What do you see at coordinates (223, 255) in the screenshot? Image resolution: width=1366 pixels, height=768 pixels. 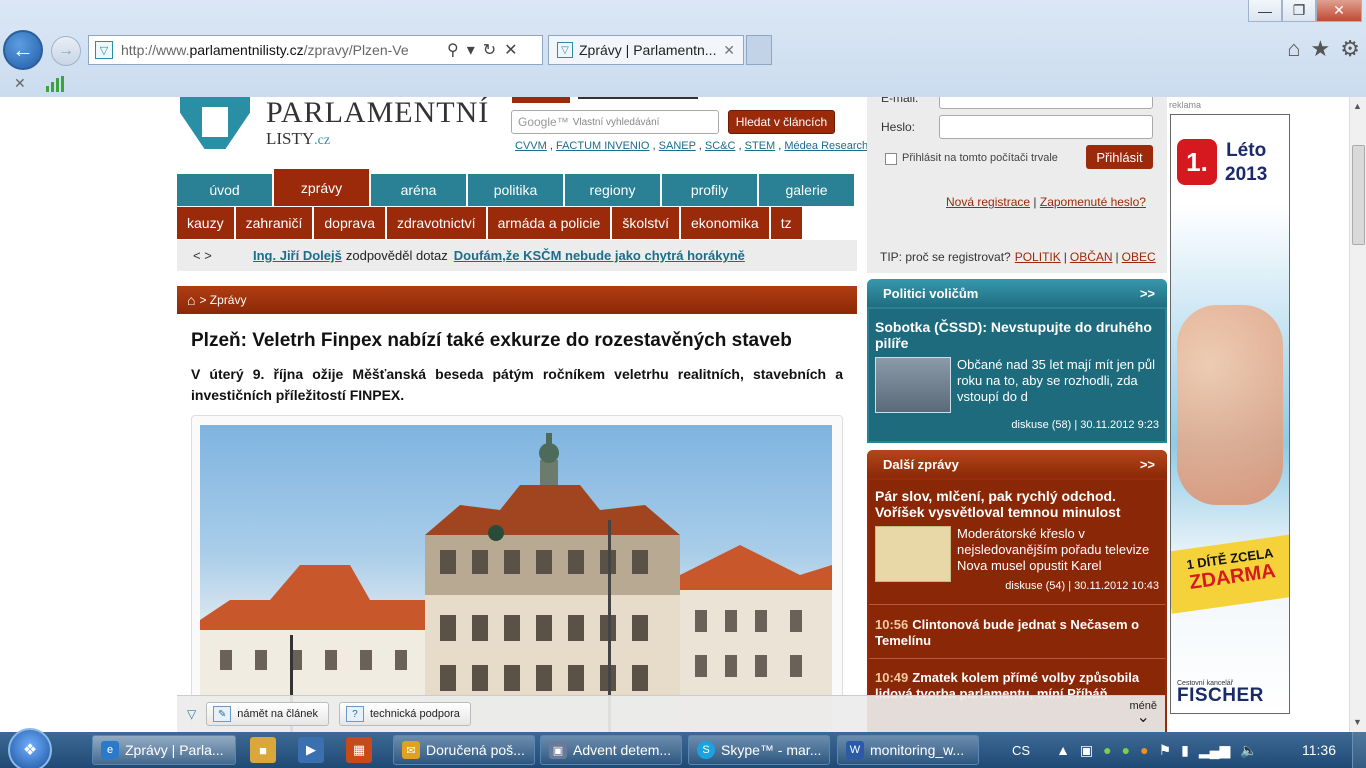 I see `ticker-arrows: < >` at bounding box center [223, 255].